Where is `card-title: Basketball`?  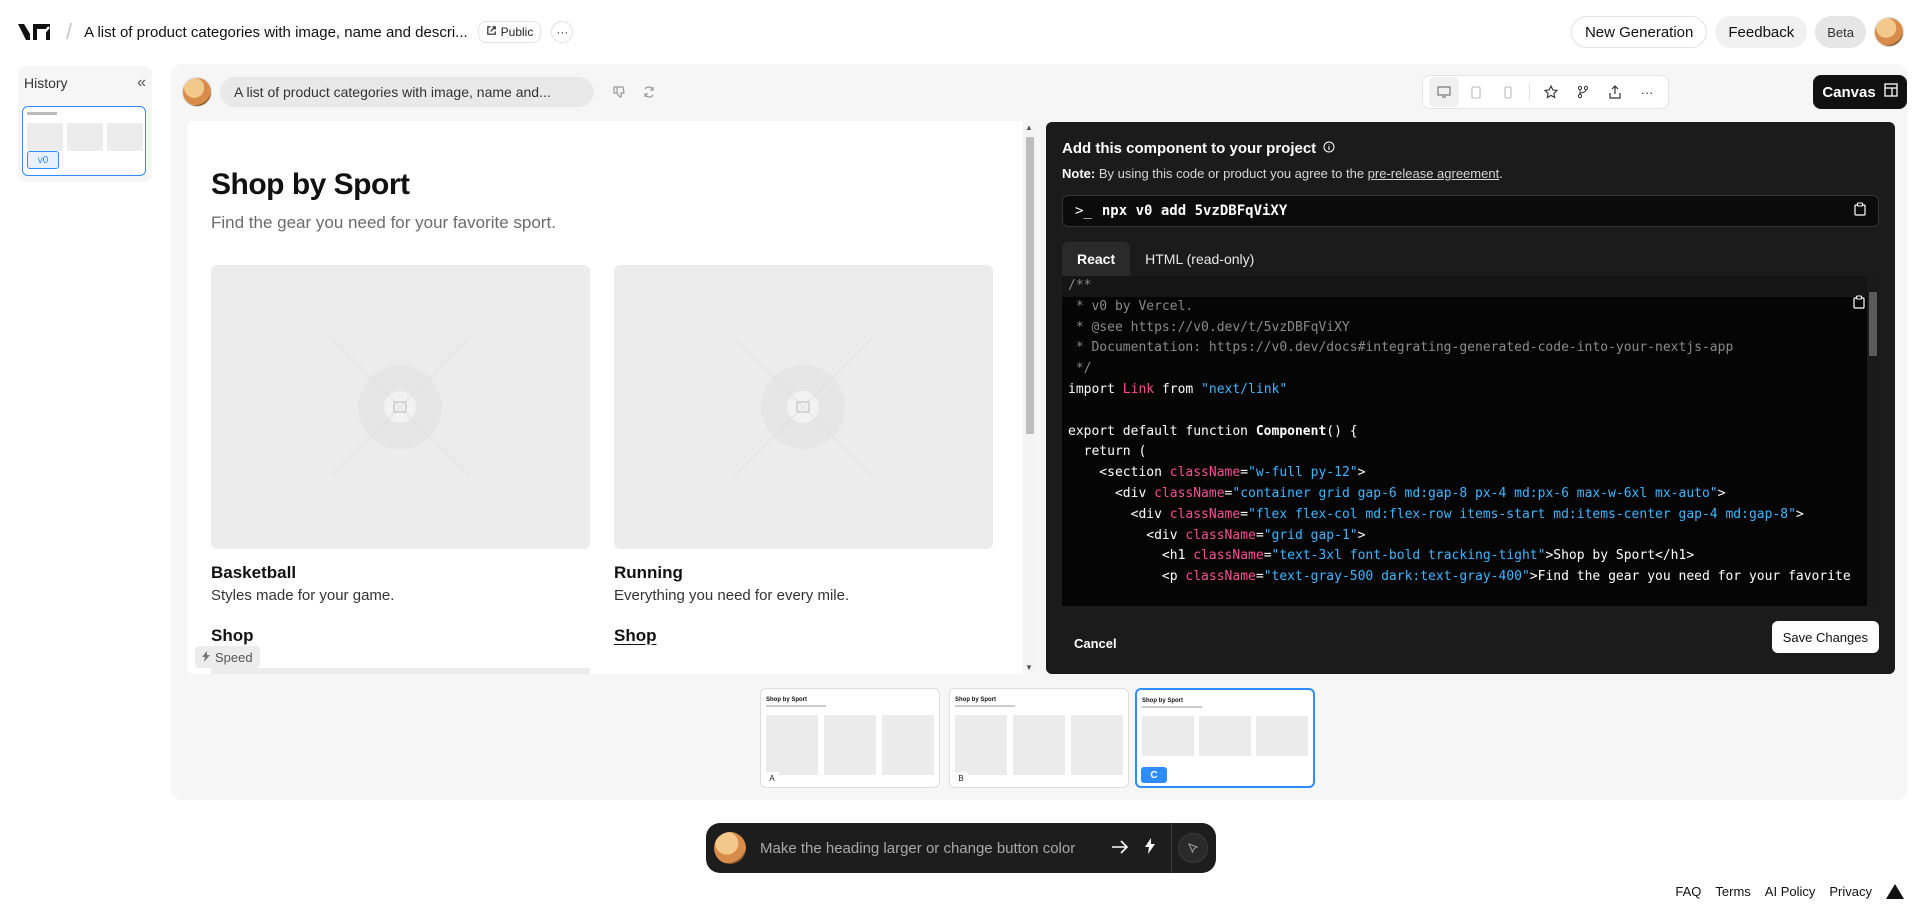 card-title: Basketball is located at coordinates (254, 572).